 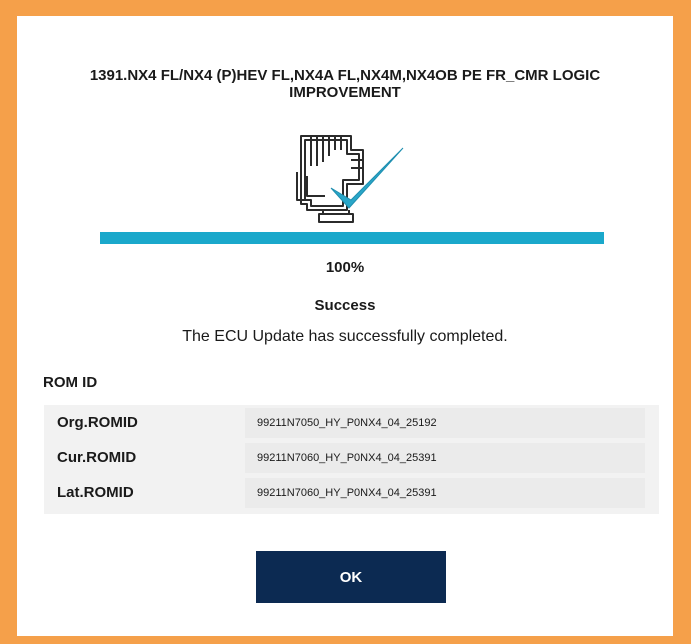 I want to click on checkmark-icon, so click(x=367, y=178).